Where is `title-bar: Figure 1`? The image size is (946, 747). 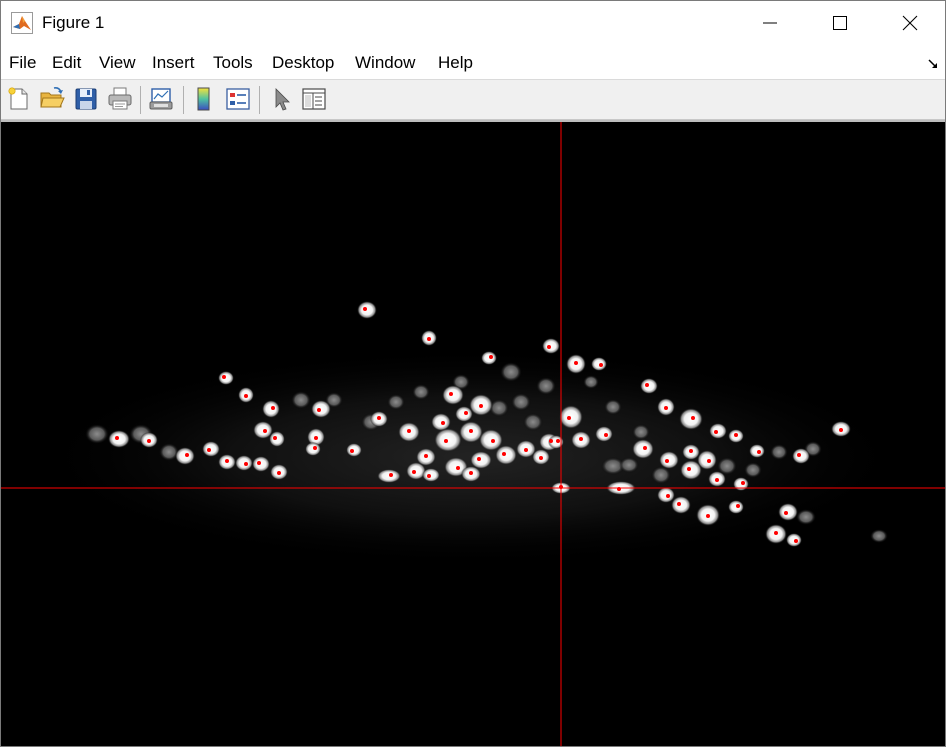 title-bar: Figure 1 is located at coordinates (473, 23).